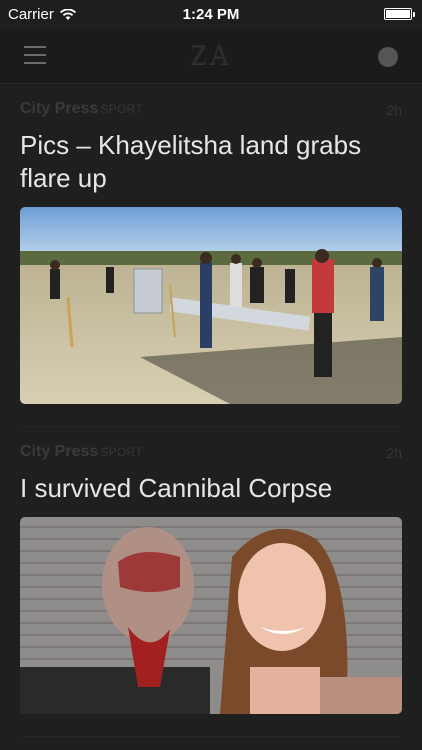 The width and height of the screenshot is (422, 750). Describe the element at coordinates (399, 14) in the screenshot. I see `battery-icon` at that location.